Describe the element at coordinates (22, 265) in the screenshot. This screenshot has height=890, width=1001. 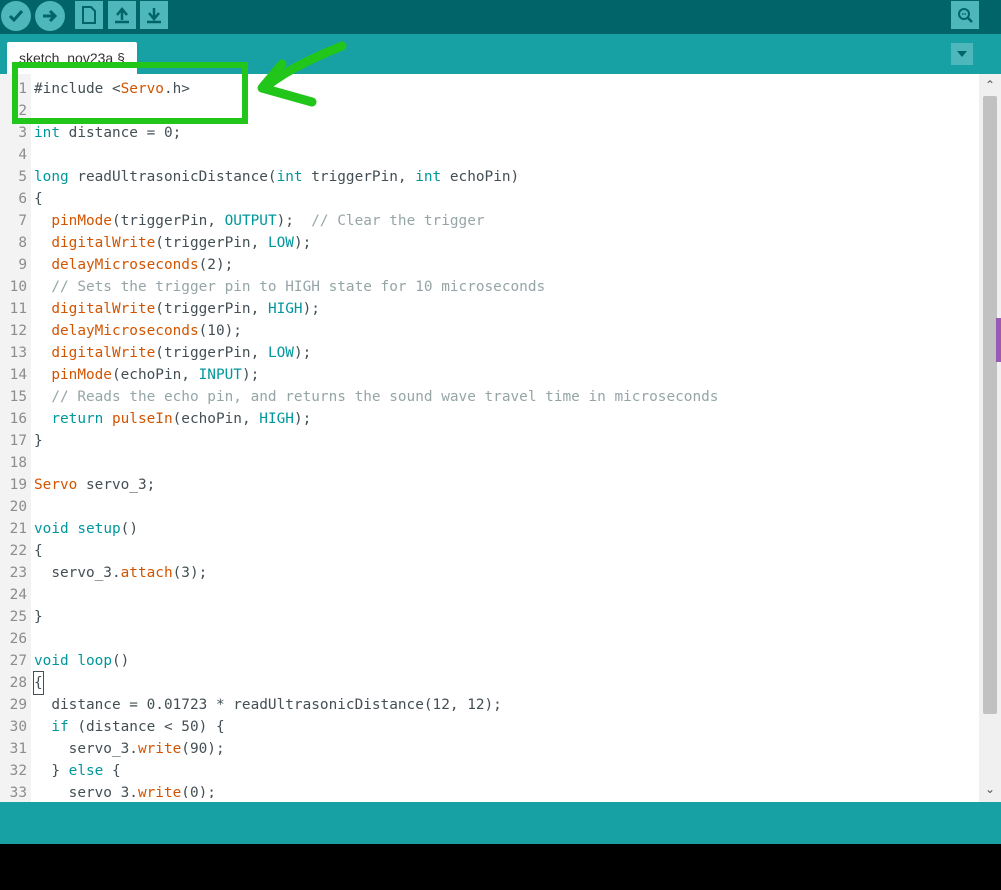
I see `line-number: 9` at that location.